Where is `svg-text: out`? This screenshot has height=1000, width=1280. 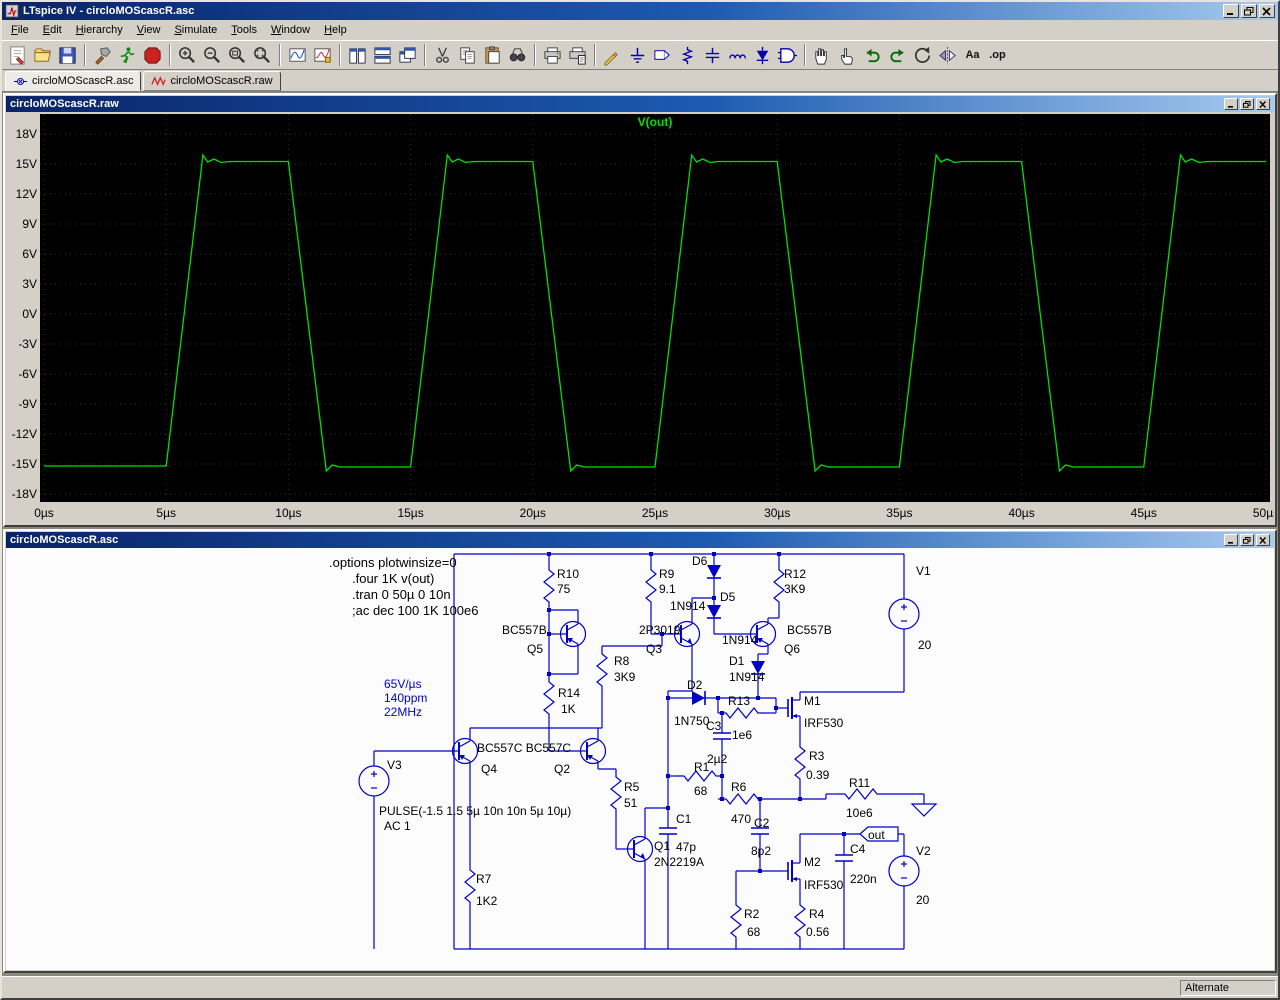
svg-text: out is located at coordinates (876, 835).